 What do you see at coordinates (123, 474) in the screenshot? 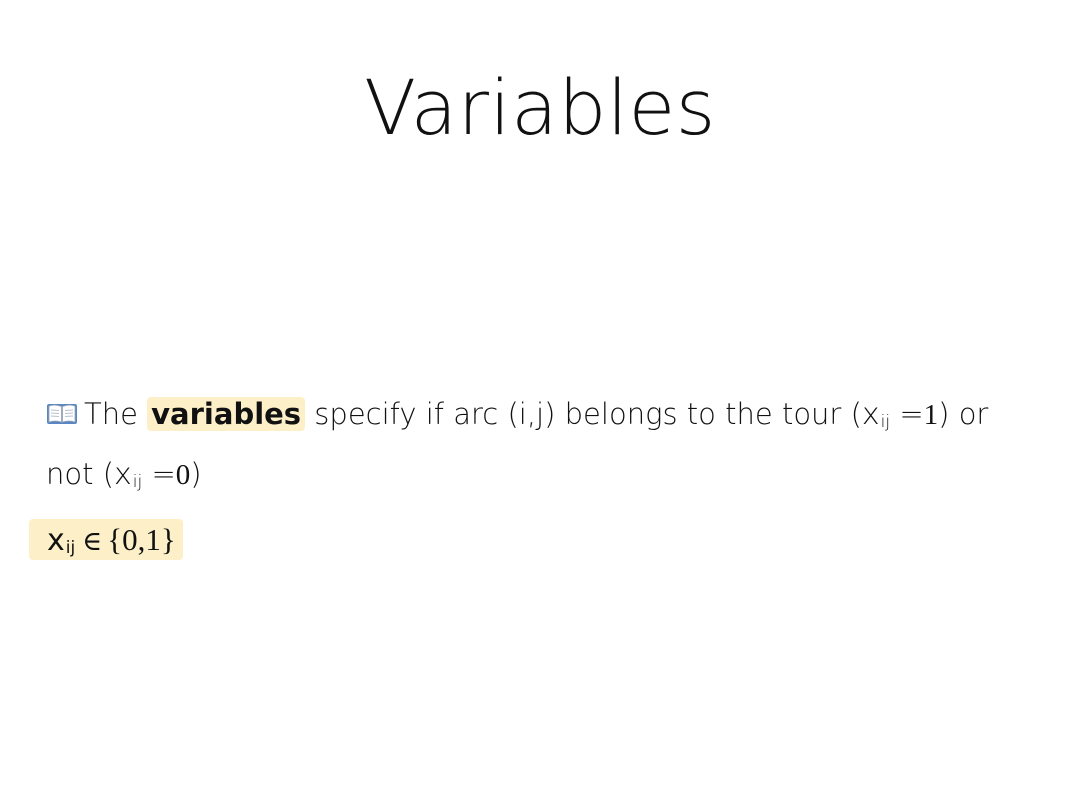
I see `variable-x-2: x` at bounding box center [123, 474].